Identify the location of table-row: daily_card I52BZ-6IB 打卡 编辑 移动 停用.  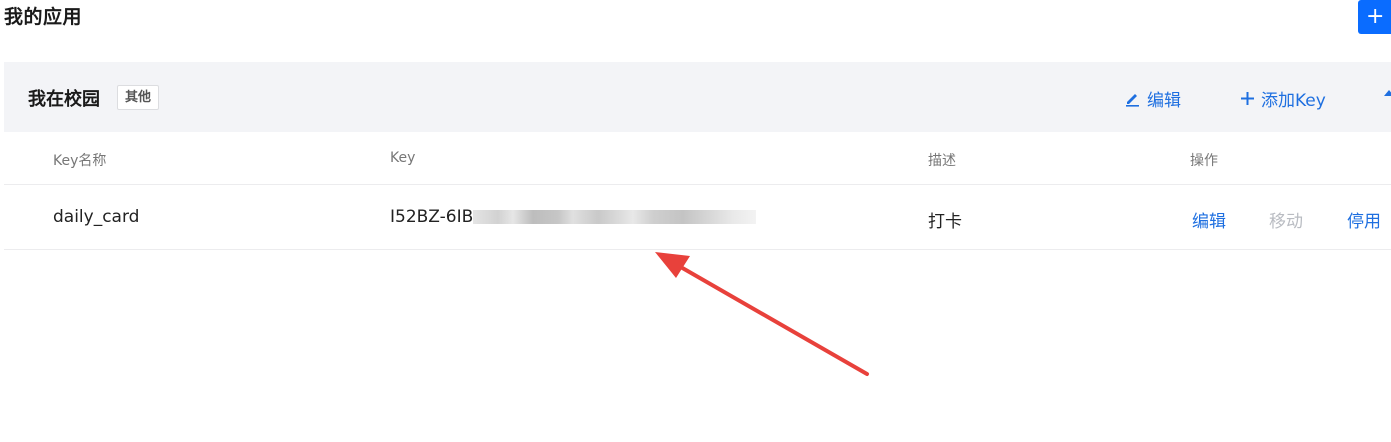
(697, 217).